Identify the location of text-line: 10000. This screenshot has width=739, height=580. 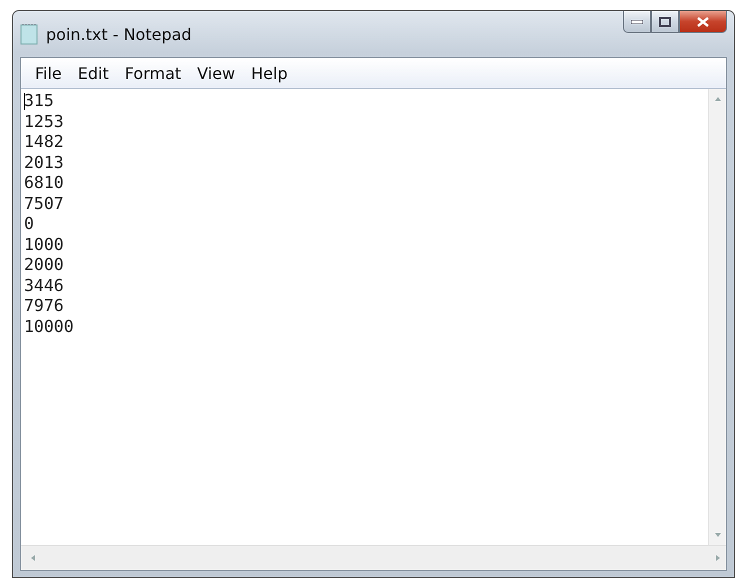
(49, 326).